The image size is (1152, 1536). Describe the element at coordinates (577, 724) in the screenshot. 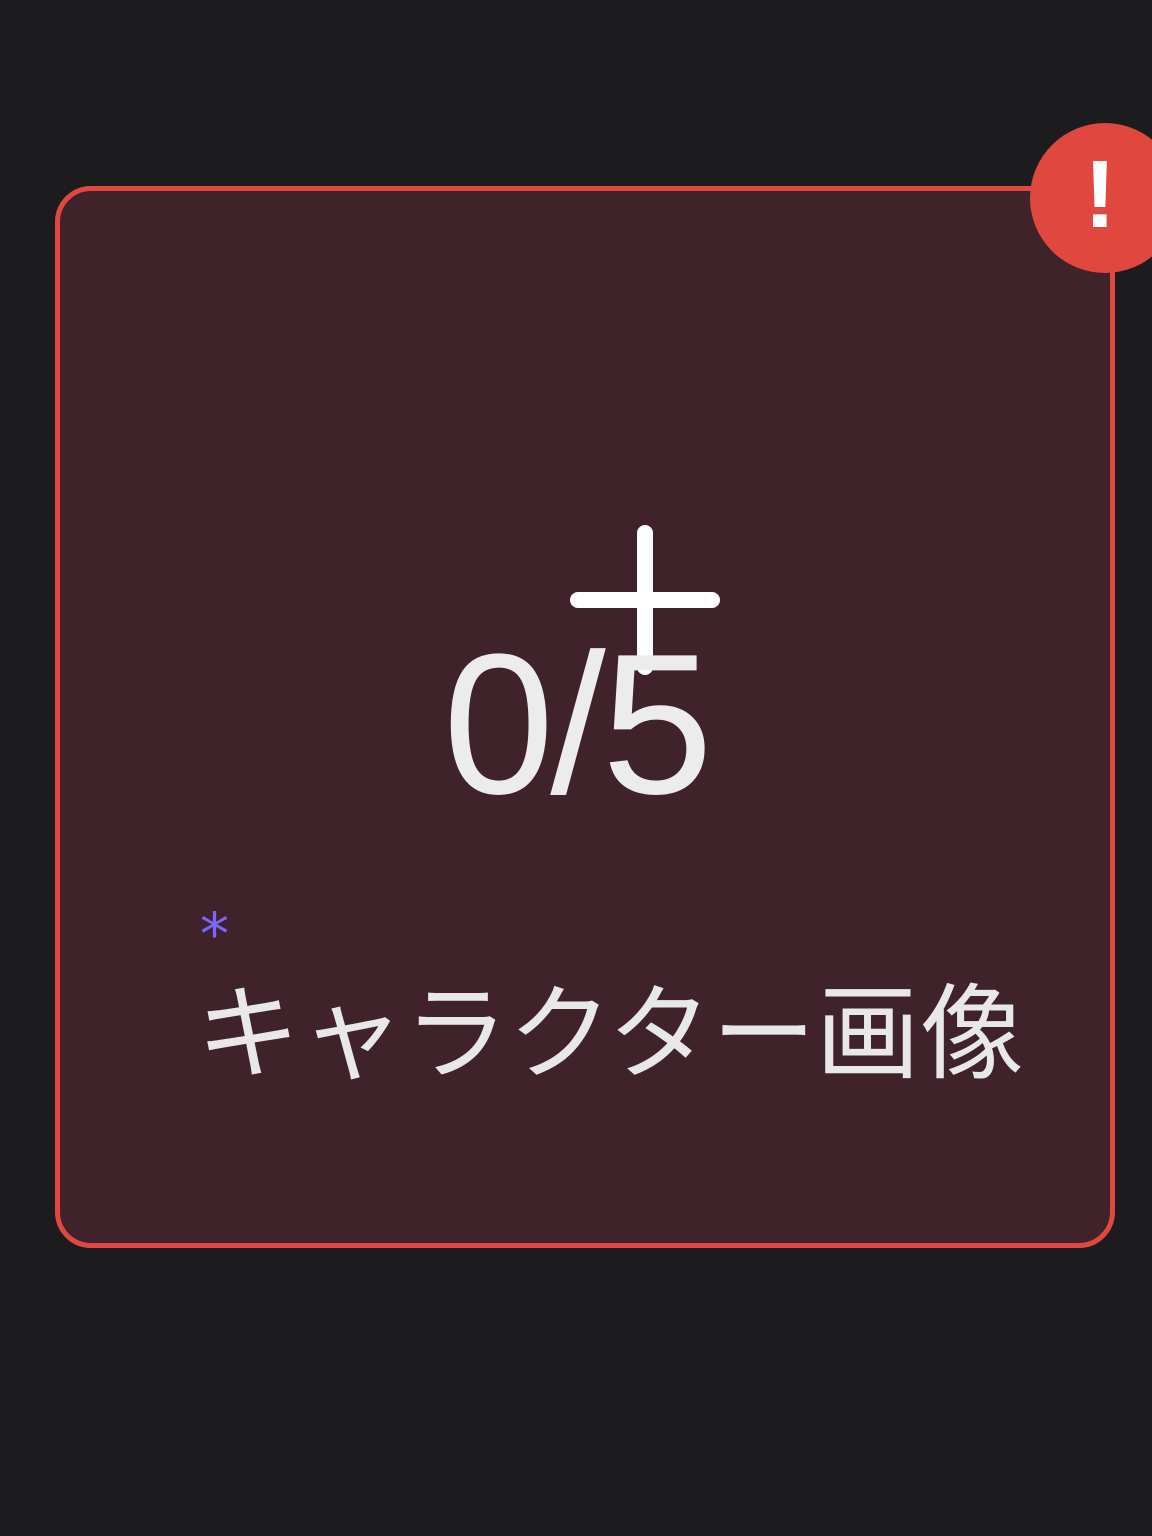

I see `upload-count: 0/5` at that location.